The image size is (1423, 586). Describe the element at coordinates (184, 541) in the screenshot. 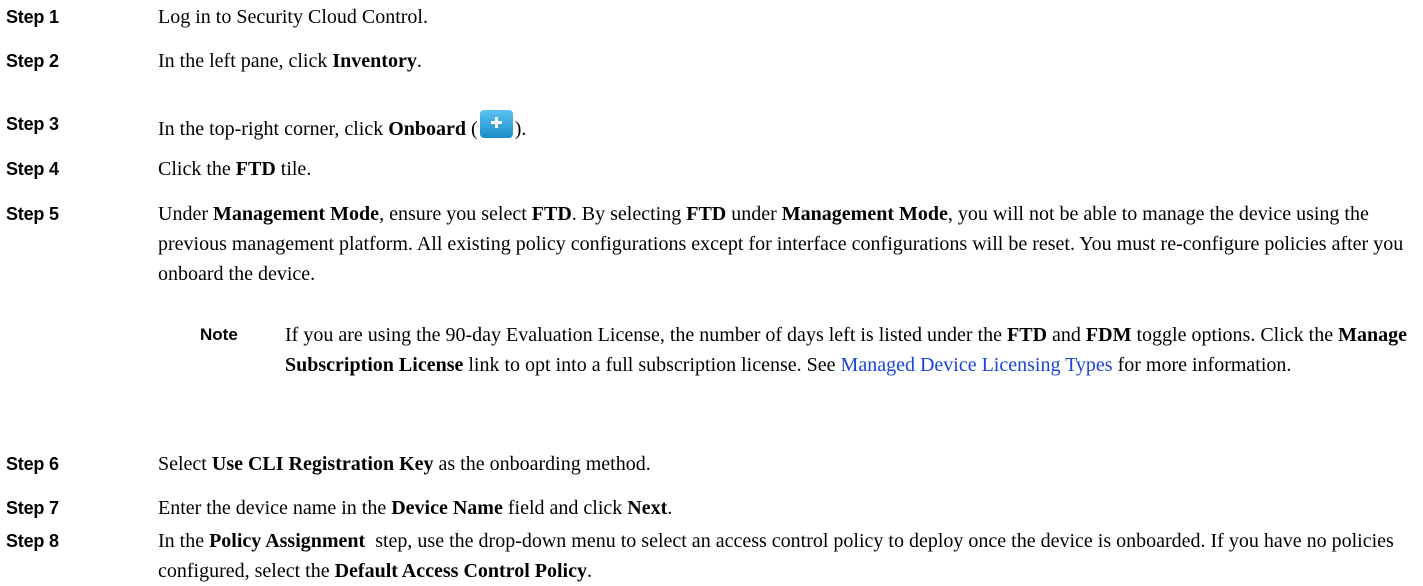

I see `text-run: In the` at that location.